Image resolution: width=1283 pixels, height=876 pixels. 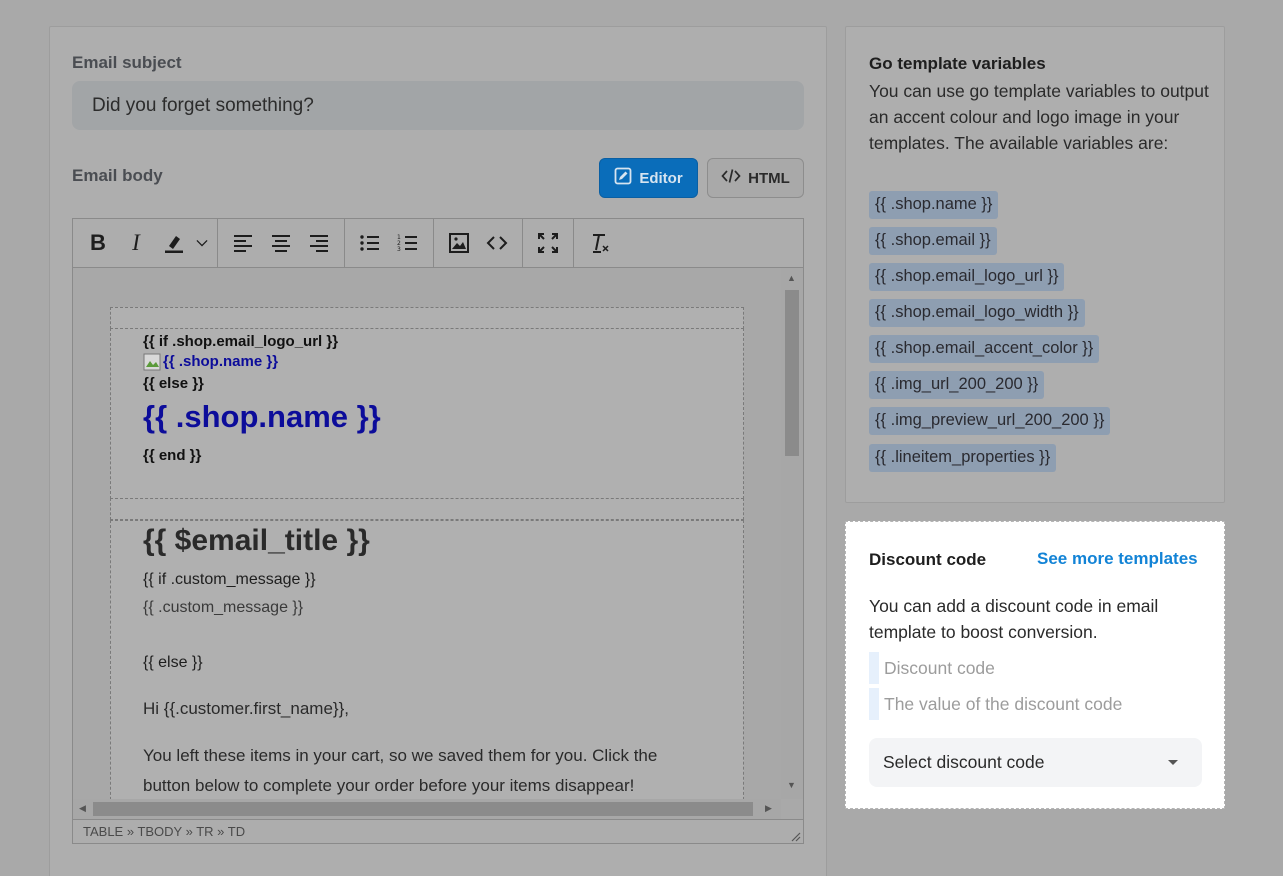 I want to click on svg-text: 3, so click(x=399, y=249).